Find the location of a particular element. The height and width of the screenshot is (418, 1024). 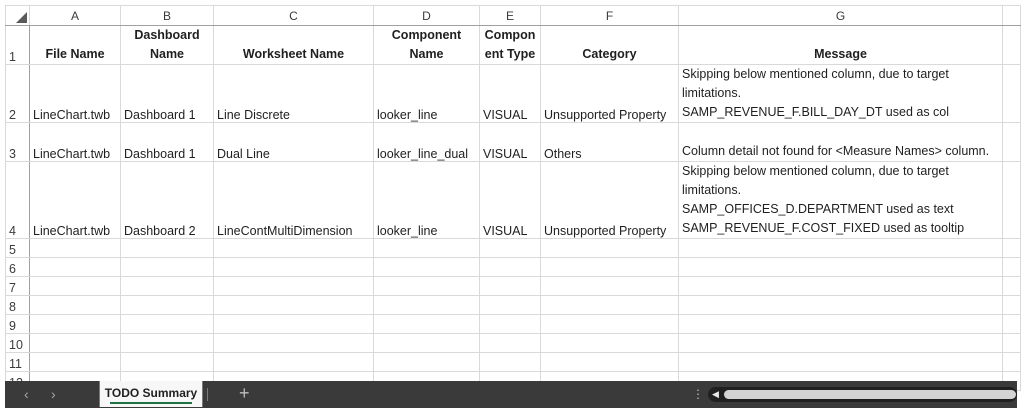

horizontal-scrollbar: ◀ is located at coordinates (862, 394).